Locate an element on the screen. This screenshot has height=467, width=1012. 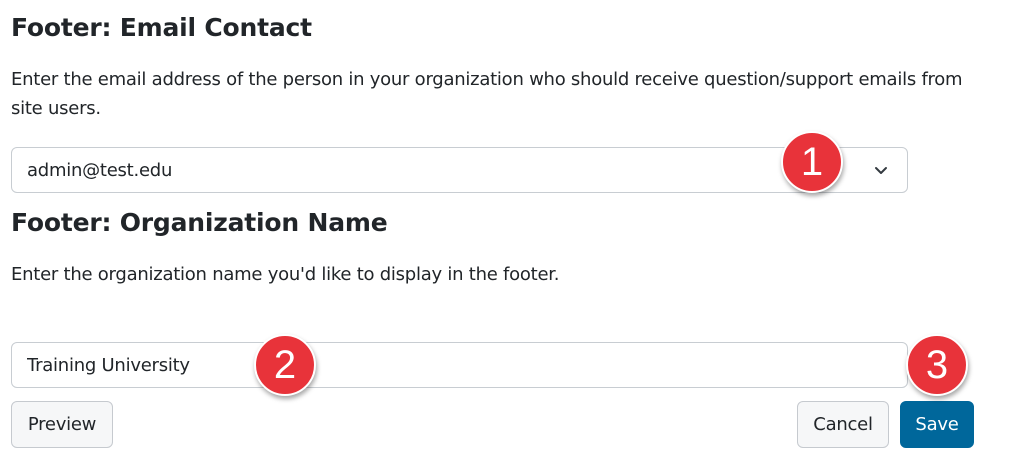
save-button: Save is located at coordinates (937, 424).